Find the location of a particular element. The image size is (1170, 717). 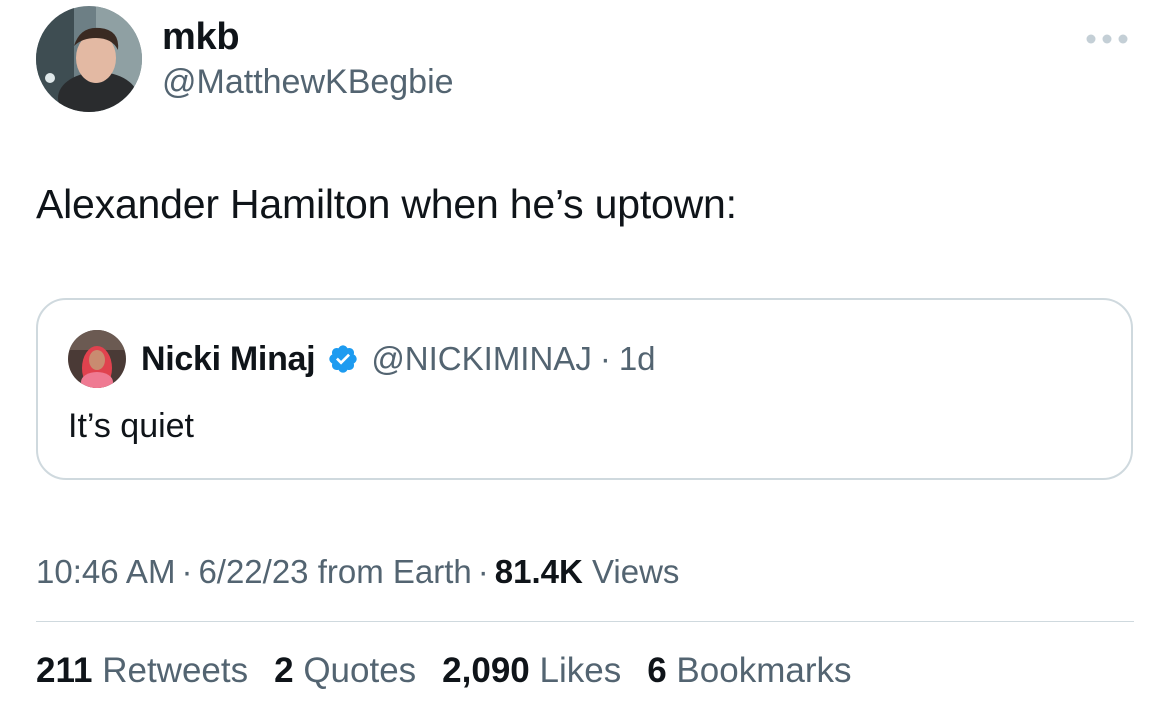

author-display-name: mkb is located at coordinates (201, 37).